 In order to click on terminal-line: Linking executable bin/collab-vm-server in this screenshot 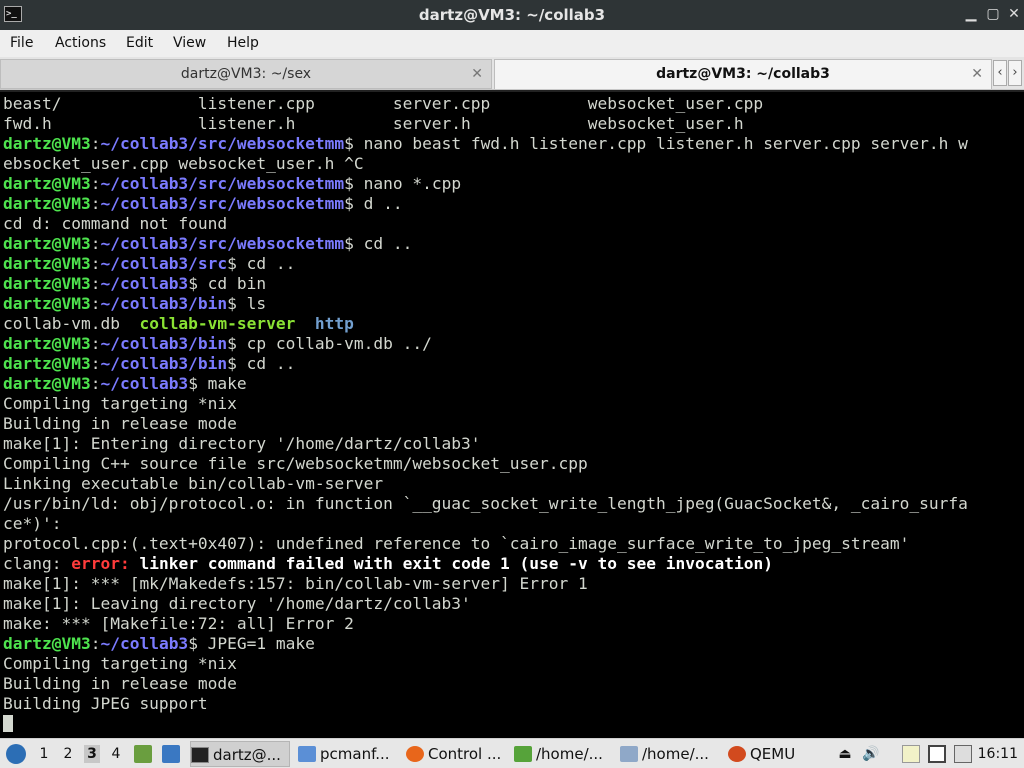, I will do `click(485, 484)`.